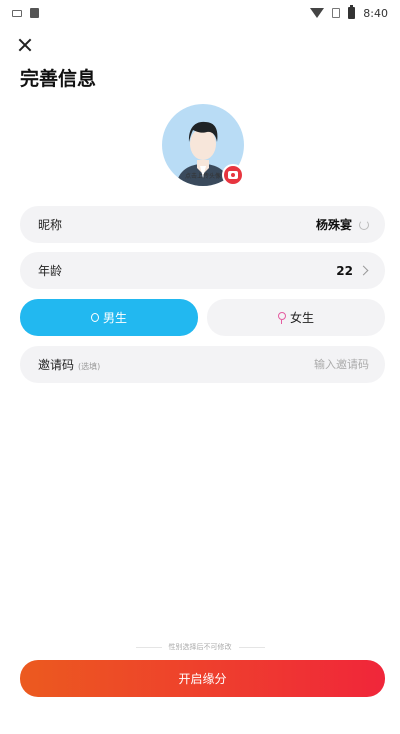 Image resolution: width=400 pixels, height=734 pixels. What do you see at coordinates (364, 224) in the screenshot?
I see `refresh-icon` at bounding box center [364, 224].